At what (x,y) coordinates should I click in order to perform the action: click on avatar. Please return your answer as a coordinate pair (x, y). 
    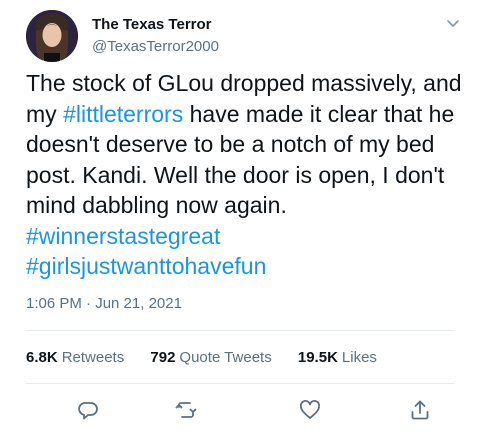
    Looking at the image, I should click on (52, 36).